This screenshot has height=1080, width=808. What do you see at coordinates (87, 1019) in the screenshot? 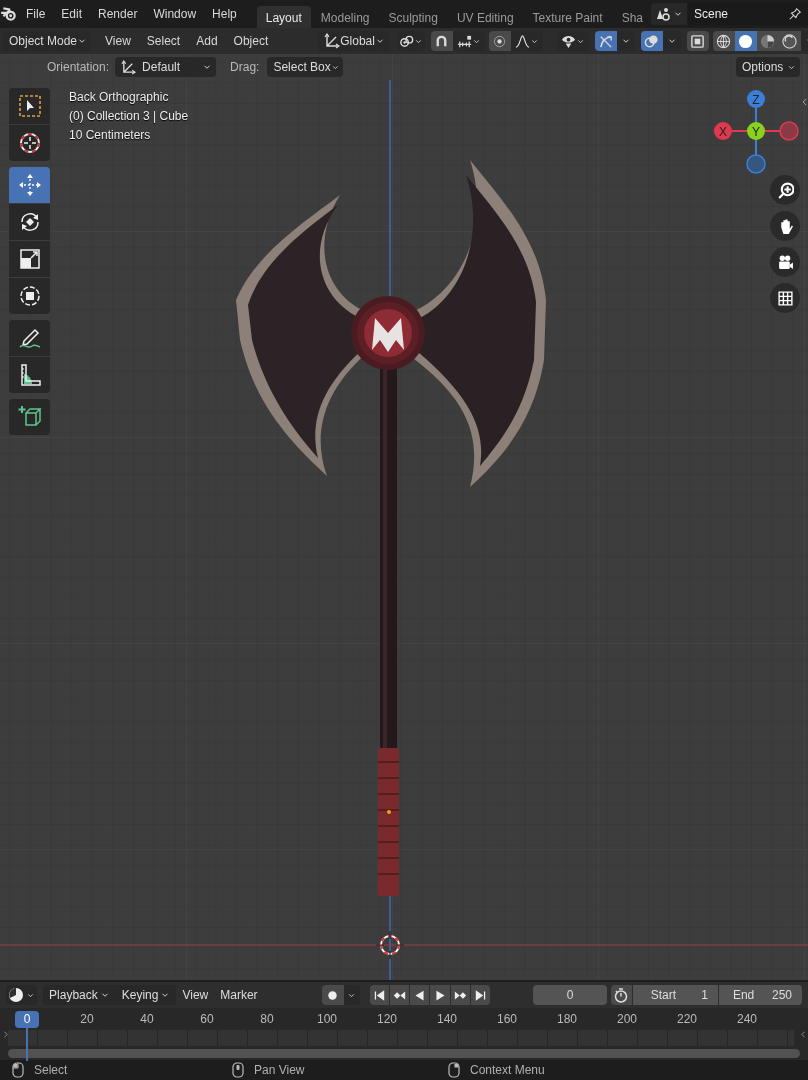
I see `frame-number: 20` at bounding box center [87, 1019].